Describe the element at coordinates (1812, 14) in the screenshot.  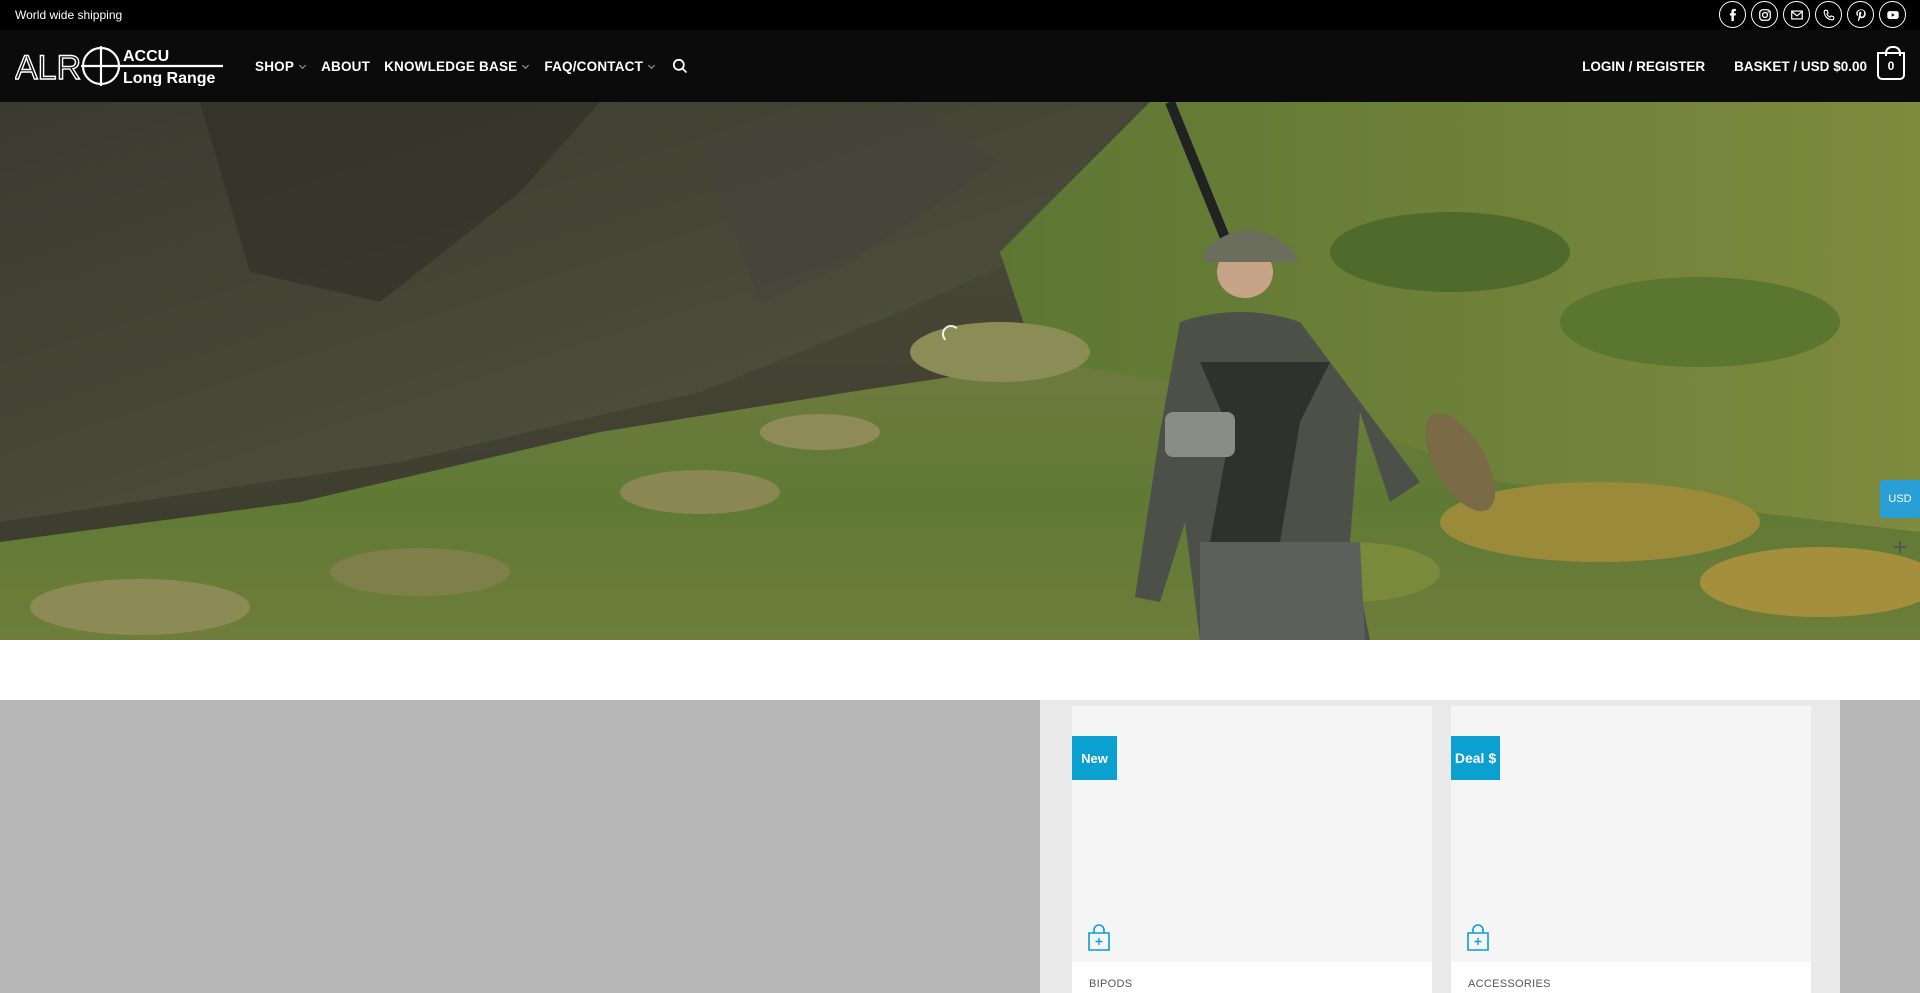
I see `social-links` at that location.